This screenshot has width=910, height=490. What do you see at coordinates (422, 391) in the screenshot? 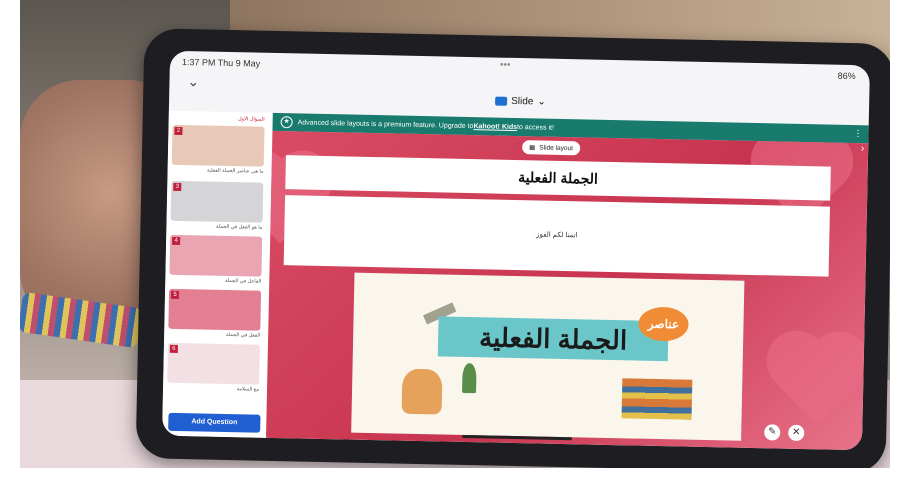
I see `image-child-figure` at bounding box center [422, 391].